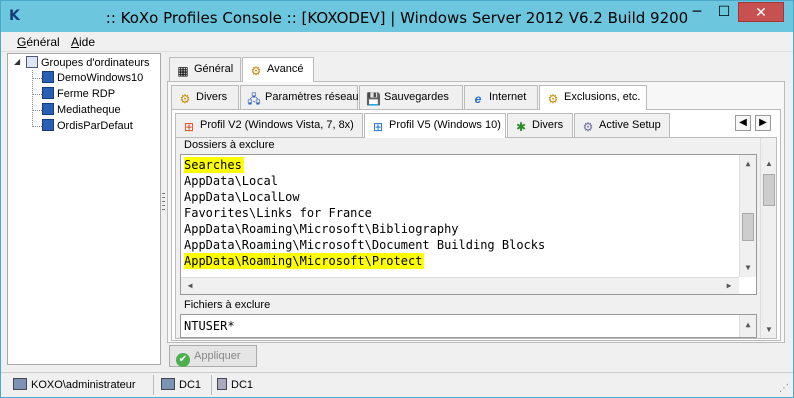  Describe the element at coordinates (285, 69) in the screenshot. I see `tab-label: Avancé` at that location.